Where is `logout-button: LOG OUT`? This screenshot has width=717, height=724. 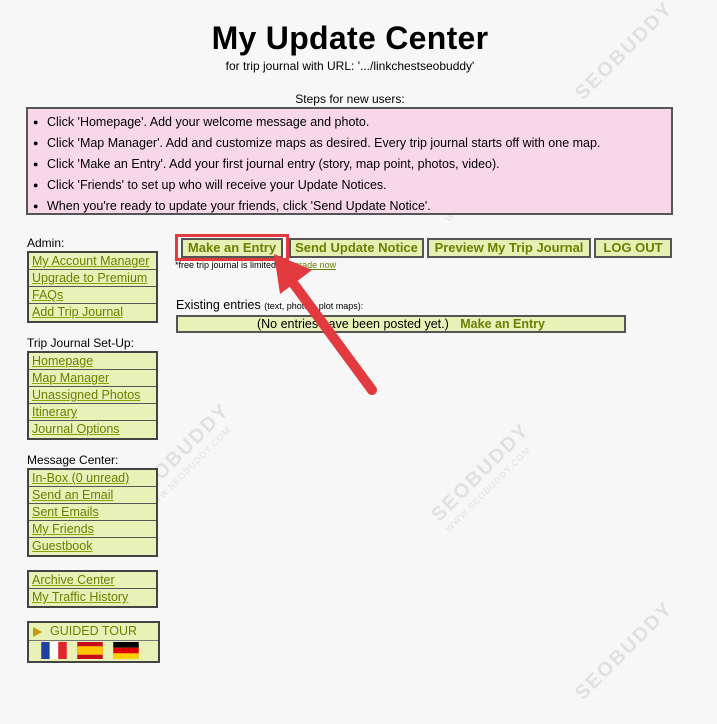 logout-button: LOG OUT is located at coordinates (633, 248).